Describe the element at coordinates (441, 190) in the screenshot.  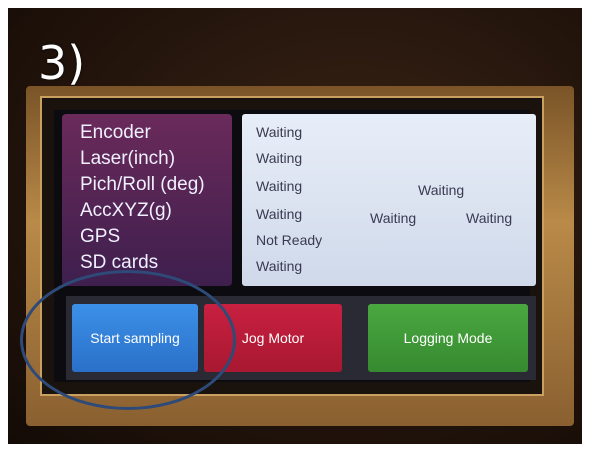
I see `pitch-roll-status-2: Waiting` at that location.